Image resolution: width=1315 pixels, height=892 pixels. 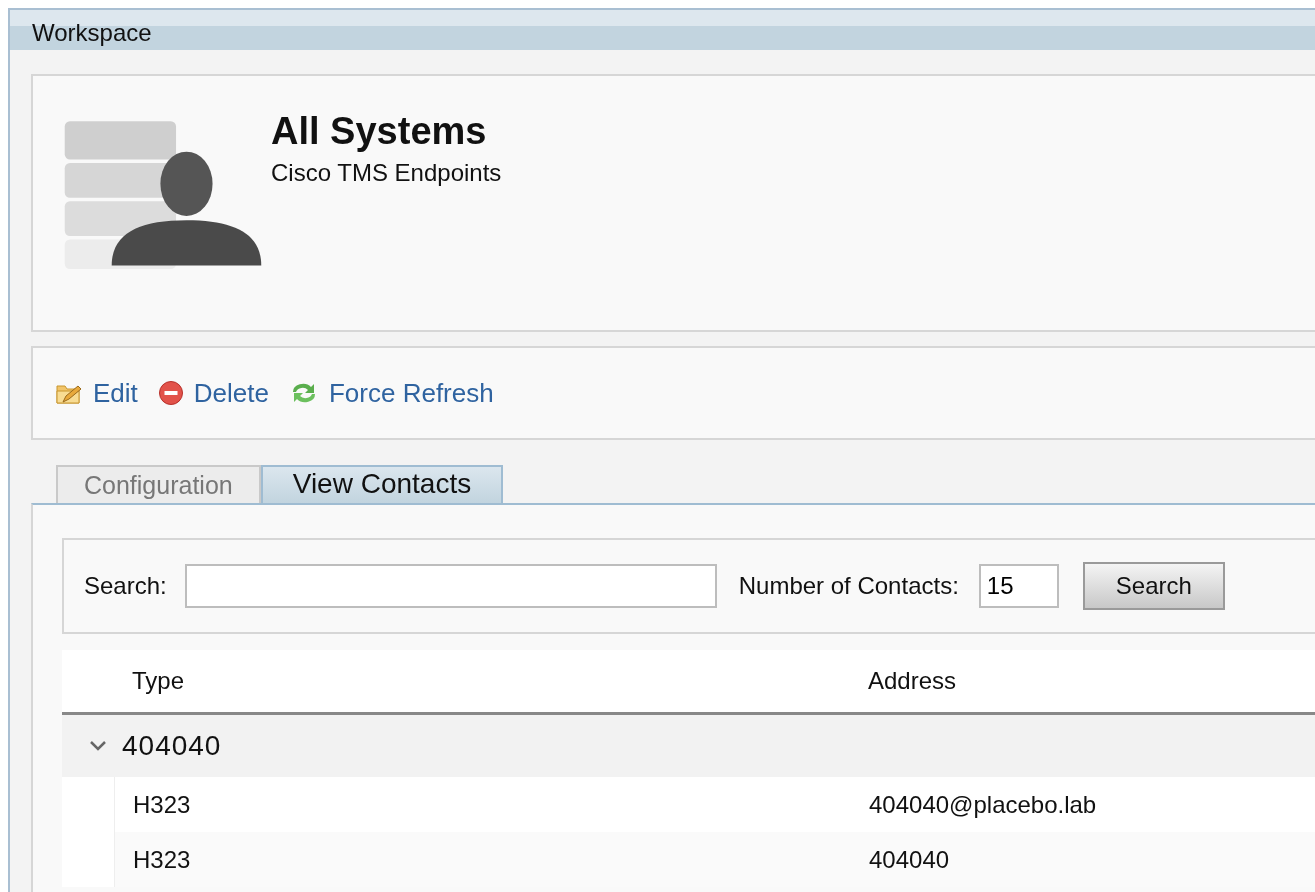 What do you see at coordinates (465, 681) in the screenshot?
I see `column-header: Type` at bounding box center [465, 681].